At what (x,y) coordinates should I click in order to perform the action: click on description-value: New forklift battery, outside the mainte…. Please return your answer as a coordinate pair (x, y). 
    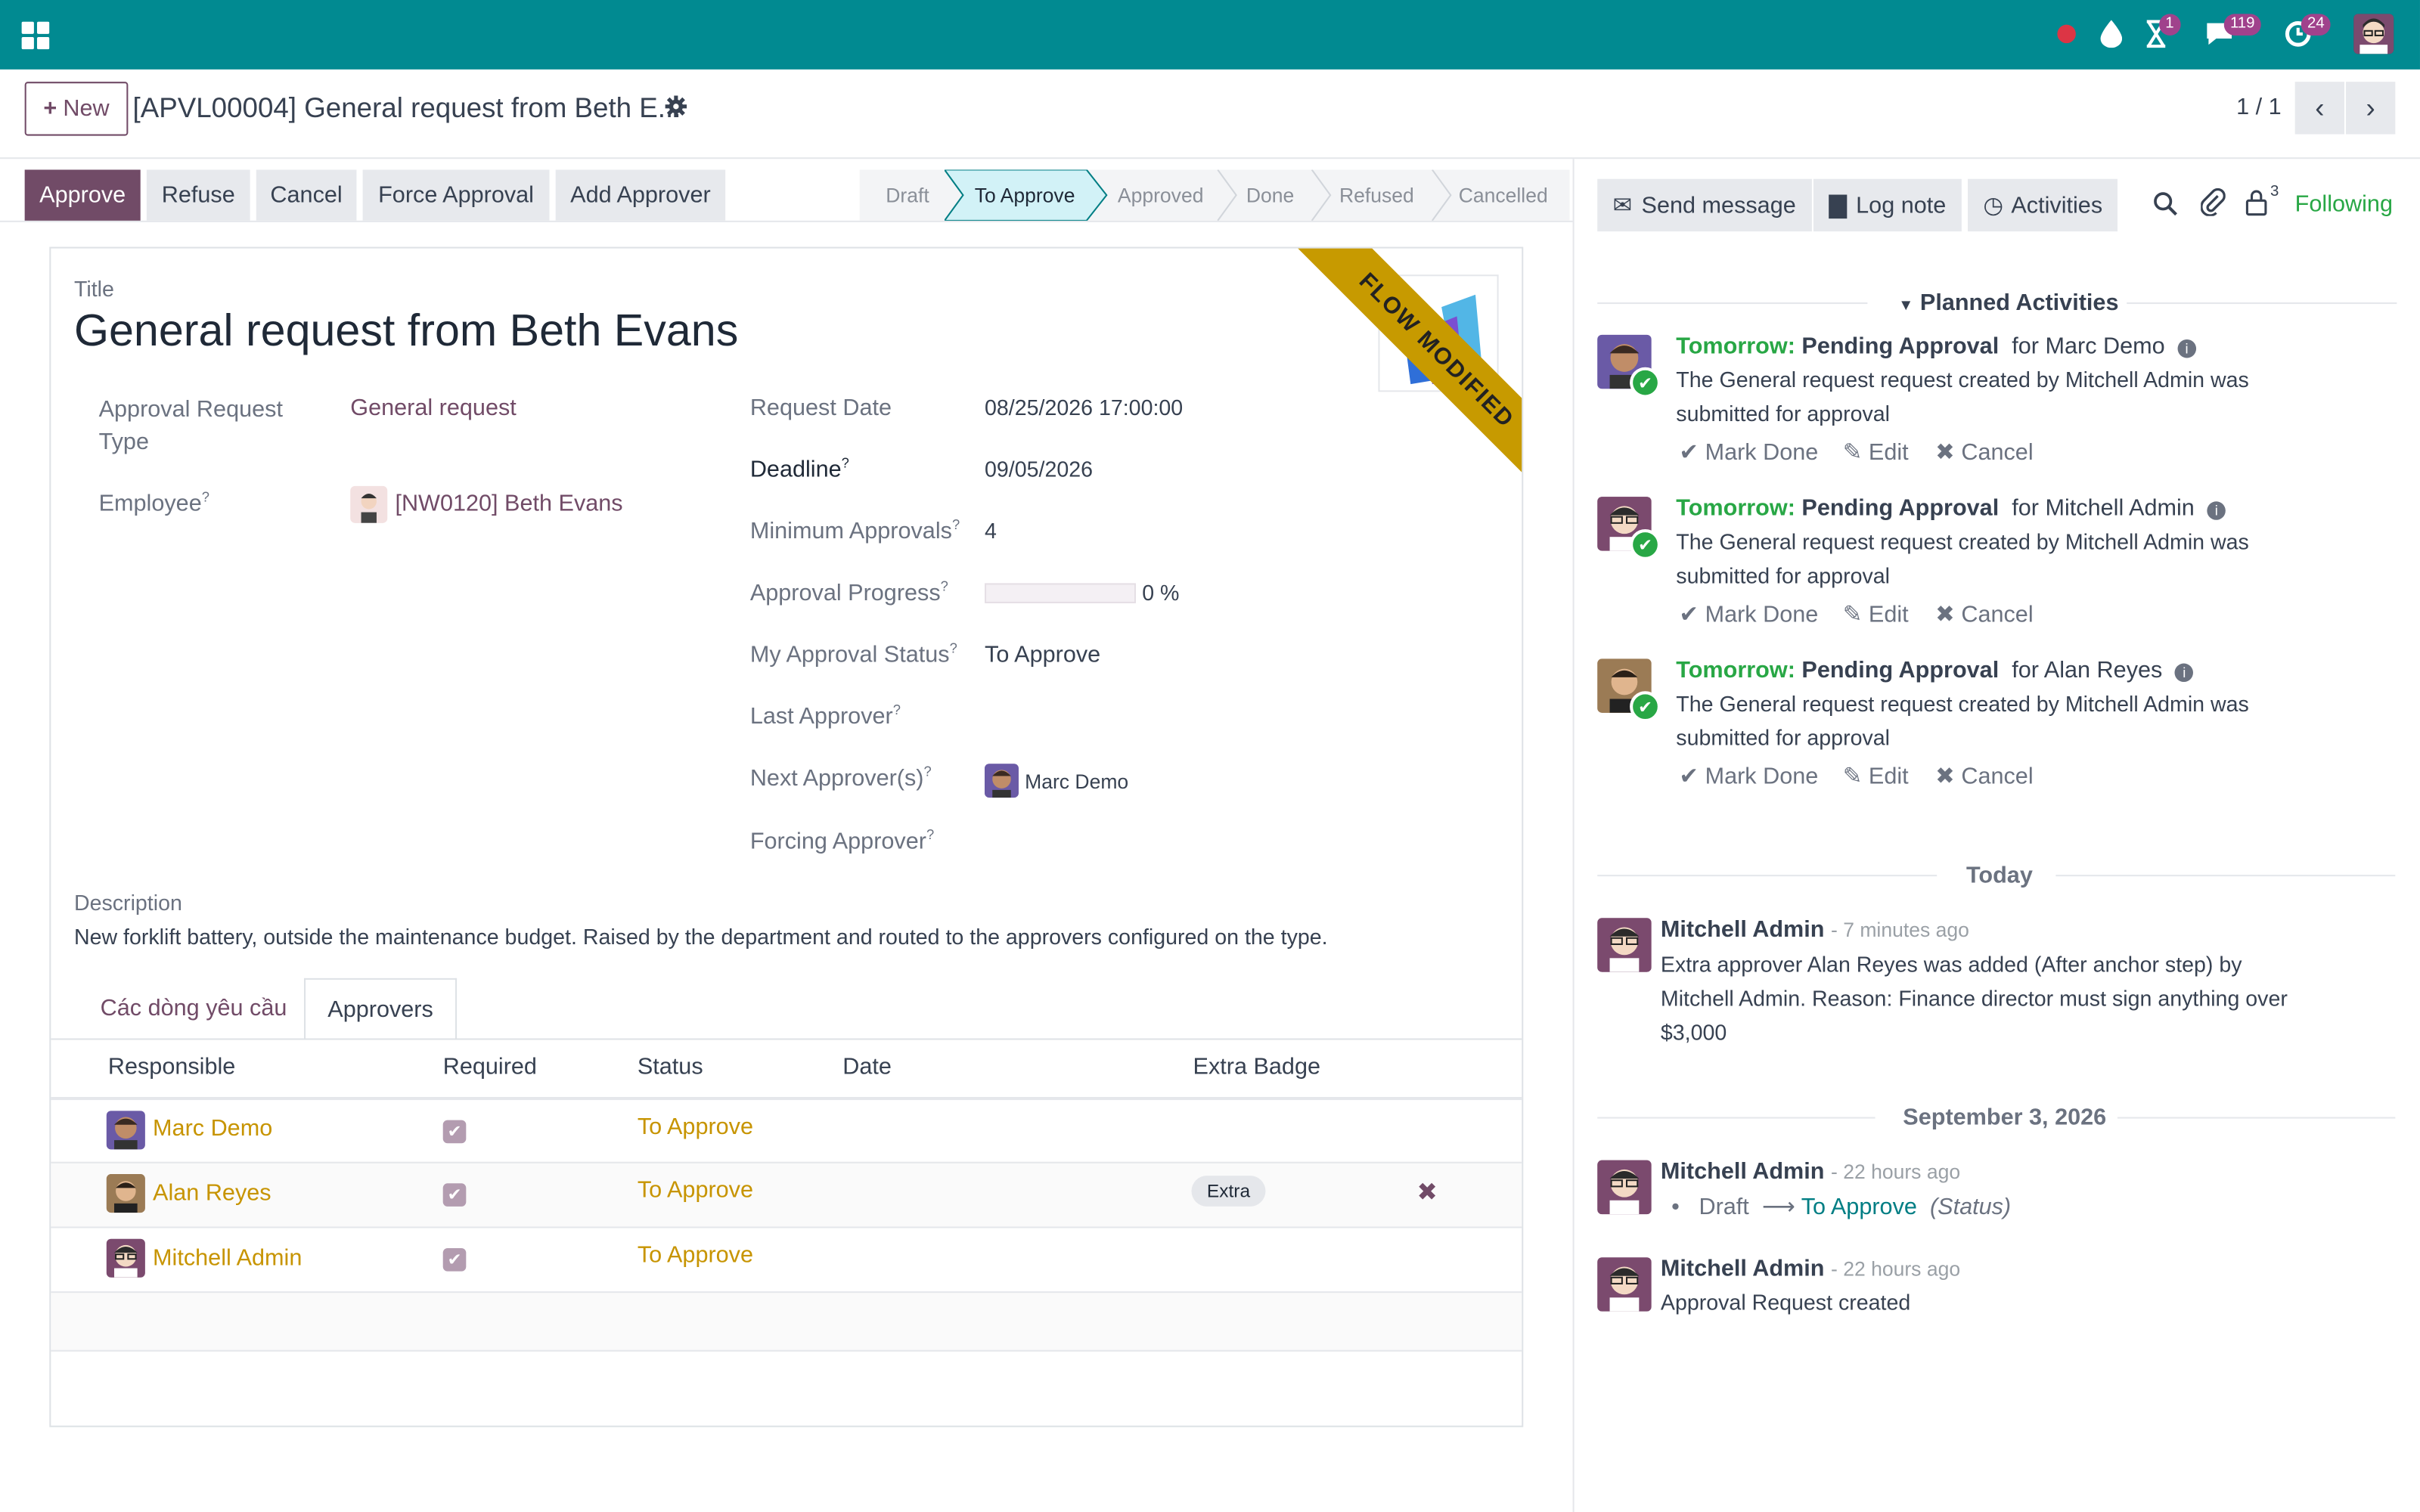
    Looking at the image, I should click on (701, 937).